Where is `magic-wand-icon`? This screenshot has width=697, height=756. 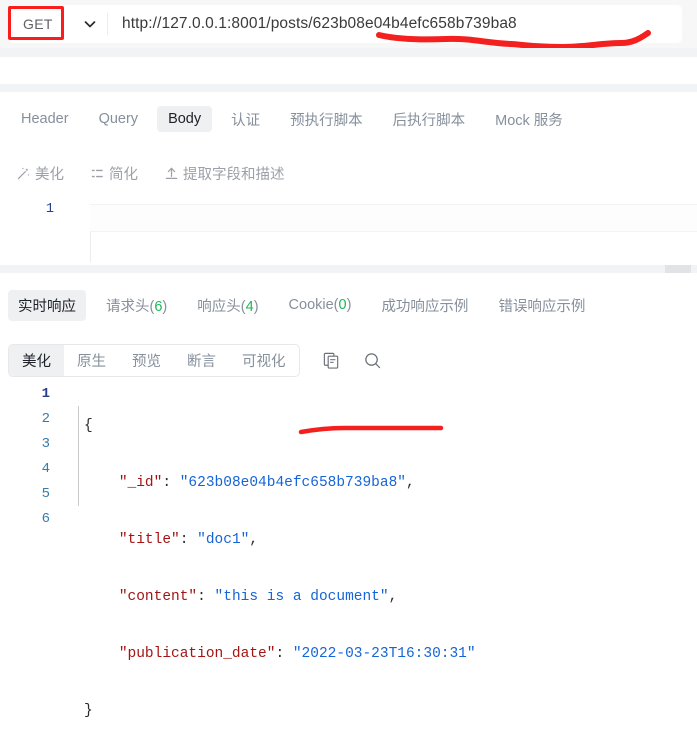
magic-wand-icon is located at coordinates (23, 173).